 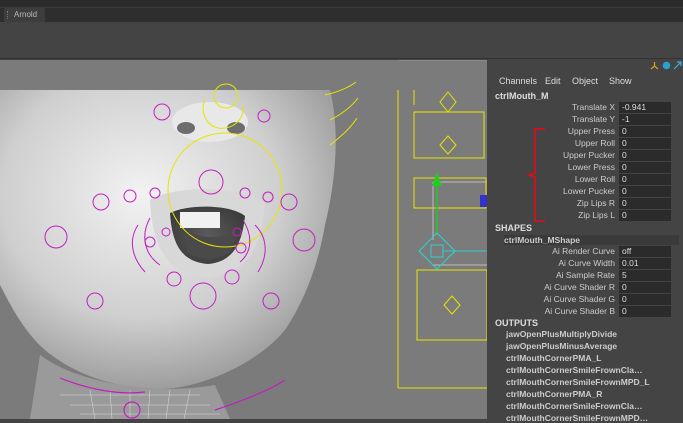 What do you see at coordinates (654, 65) in the screenshot?
I see `axis-gizmo-icon` at bounding box center [654, 65].